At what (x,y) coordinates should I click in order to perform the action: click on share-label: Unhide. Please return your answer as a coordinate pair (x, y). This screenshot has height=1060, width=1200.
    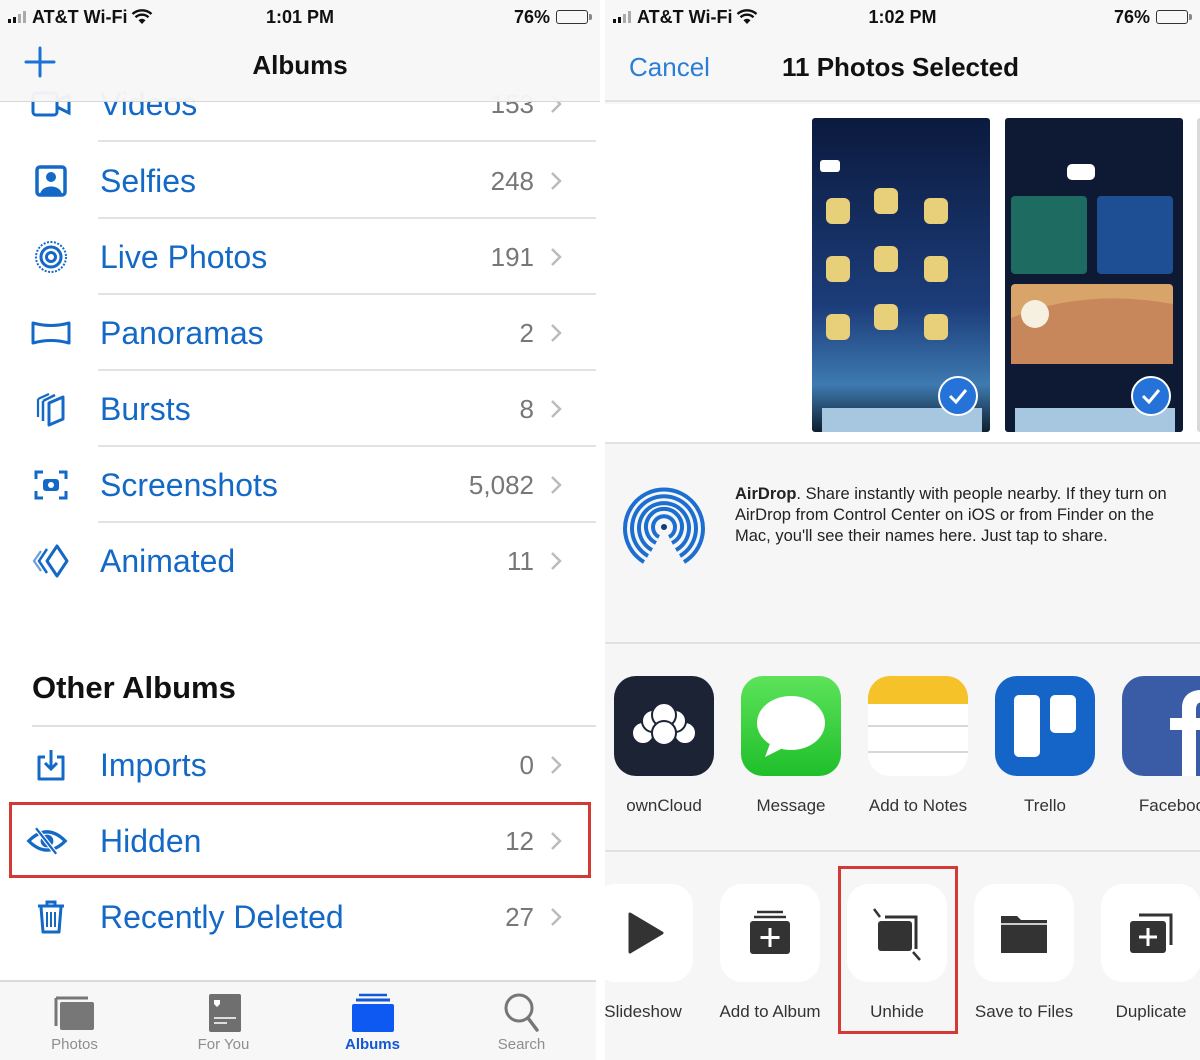
    Looking at the image, I should click on (897, 1011).